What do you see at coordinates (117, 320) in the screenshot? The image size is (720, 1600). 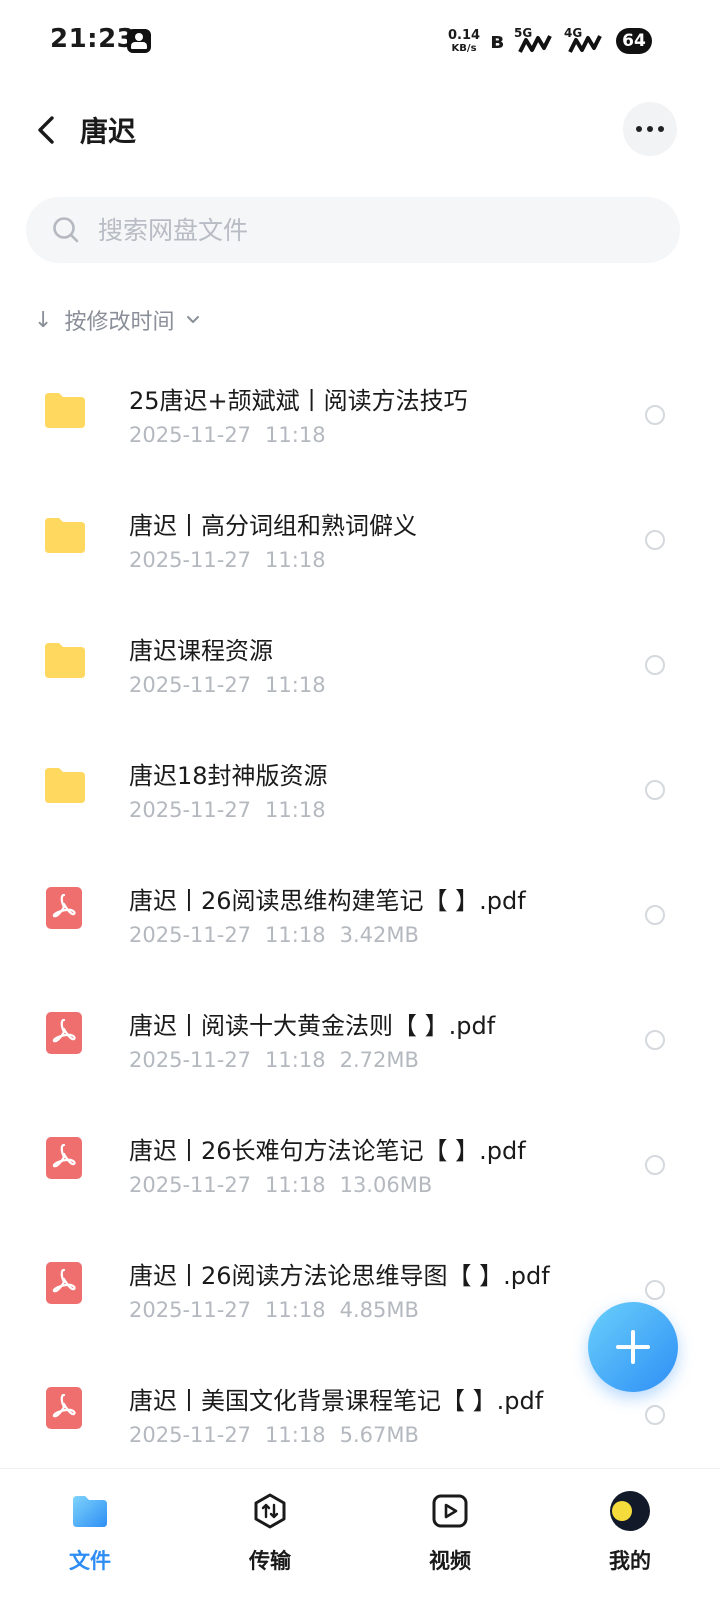 I see `sort-selector: ↓ 按修改时间` at bounding box center [117, 320].